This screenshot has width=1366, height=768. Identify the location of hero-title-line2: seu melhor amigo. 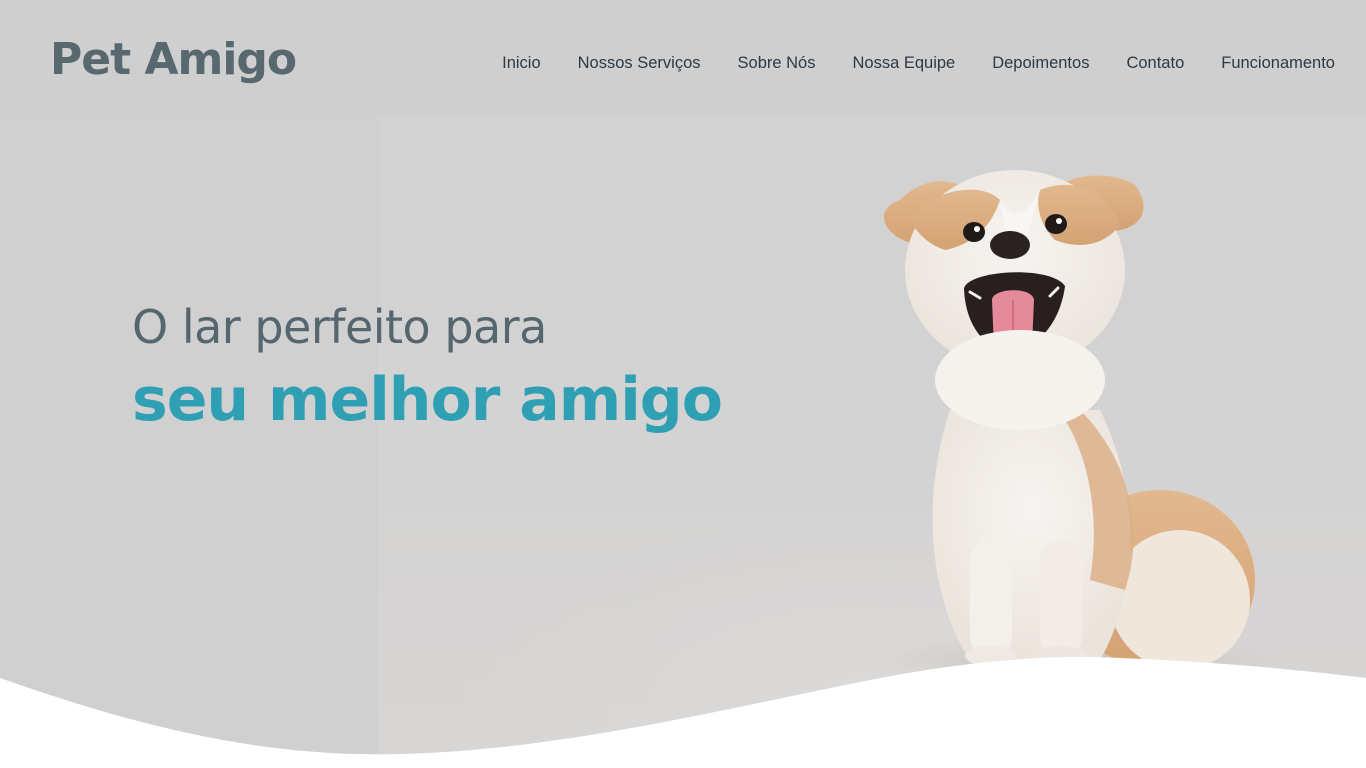
(427, 400).